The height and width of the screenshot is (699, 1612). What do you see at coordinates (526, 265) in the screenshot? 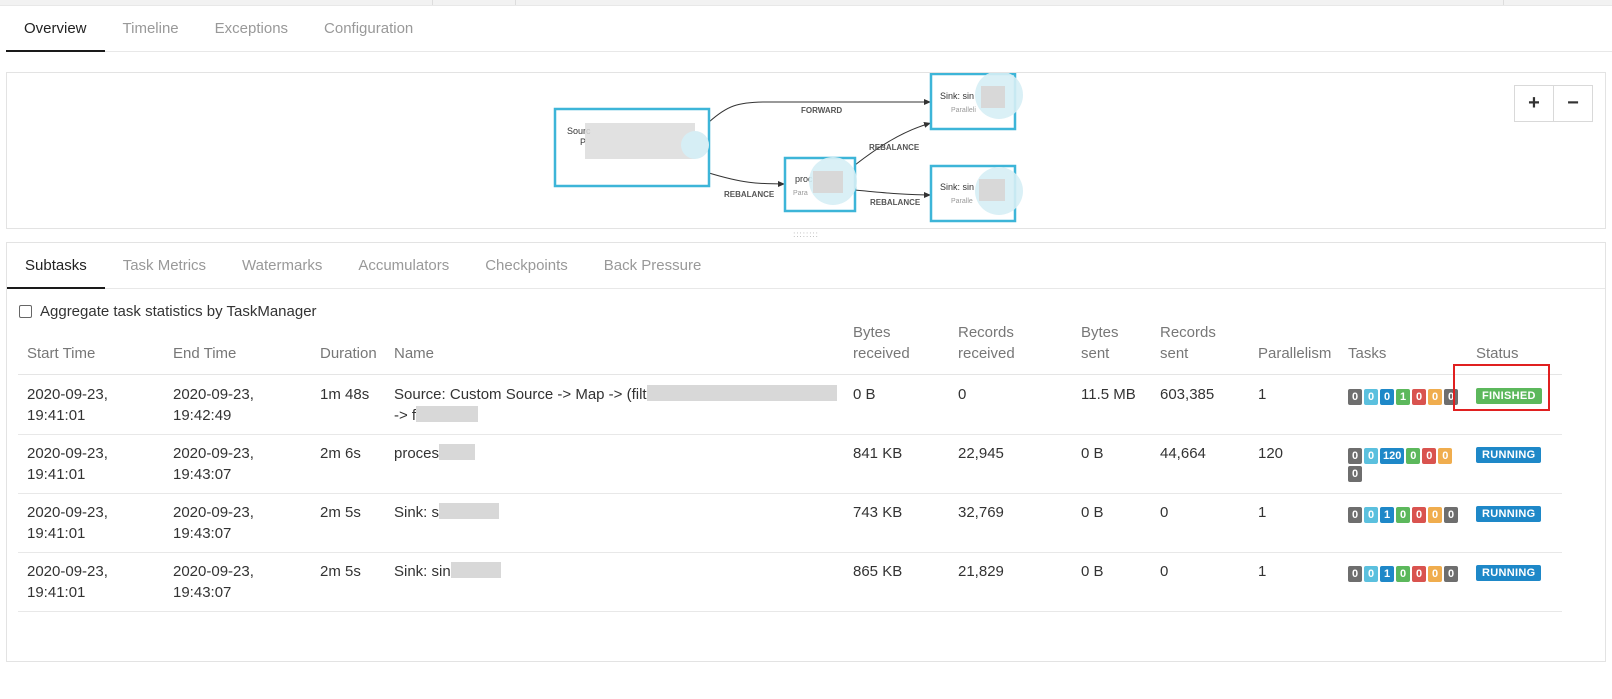
I see `tab-checkpoints: Checkpoints` at bounding box center [526, 265].